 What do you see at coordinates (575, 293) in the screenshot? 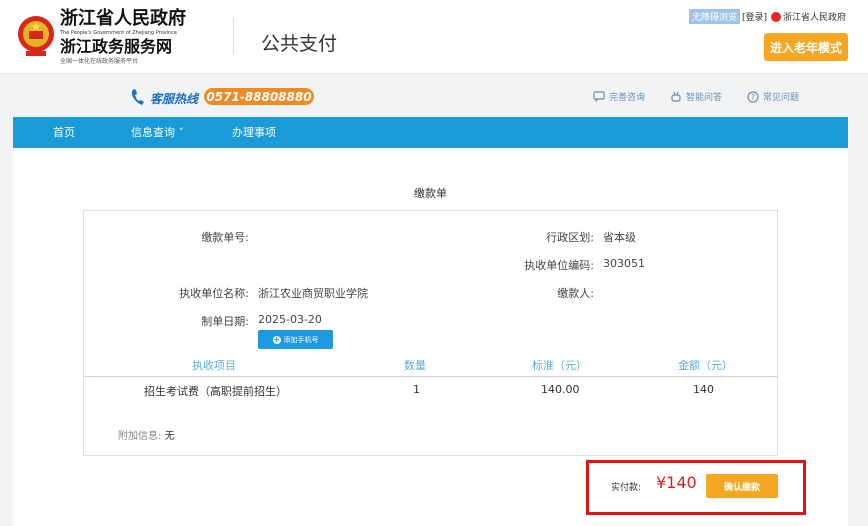
I see `payer-label: 缴款人:` at bounding box center [575, 293].